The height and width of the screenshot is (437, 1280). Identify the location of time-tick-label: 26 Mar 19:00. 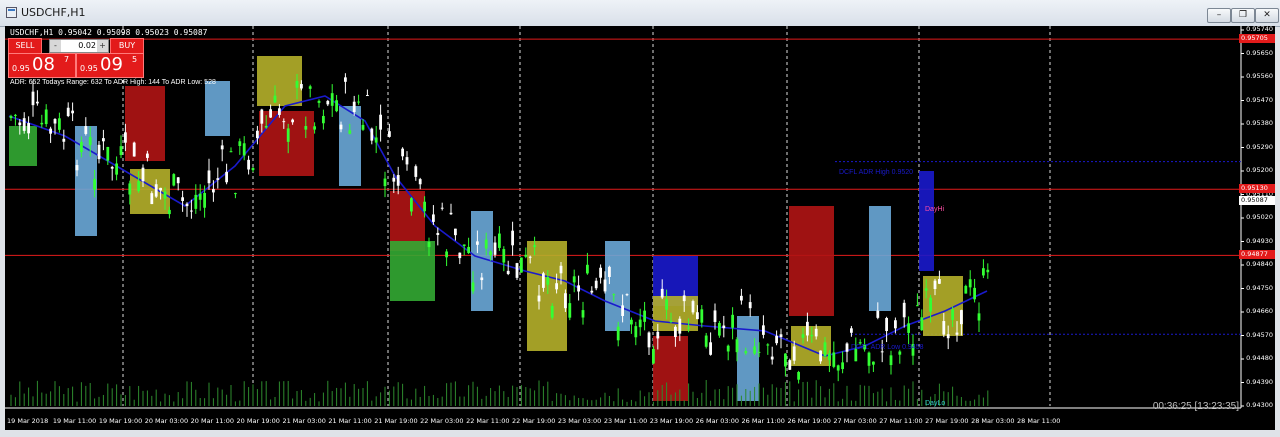
(809, 421).